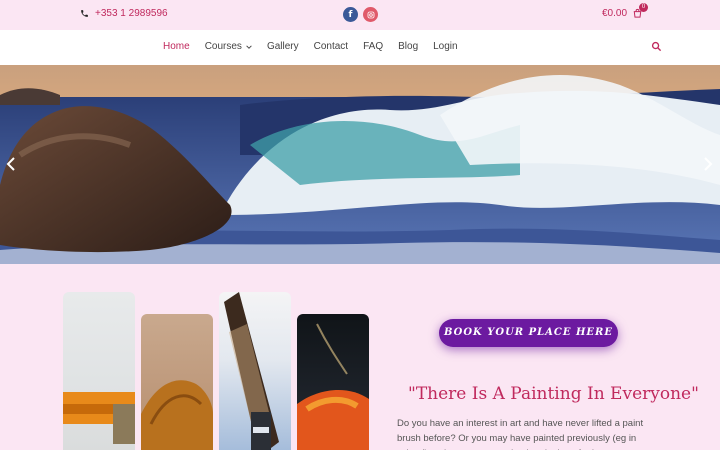 This screenshot has width=720, height=450. I want to click on gallery-tile-brush-yellow, so click(99, 371).